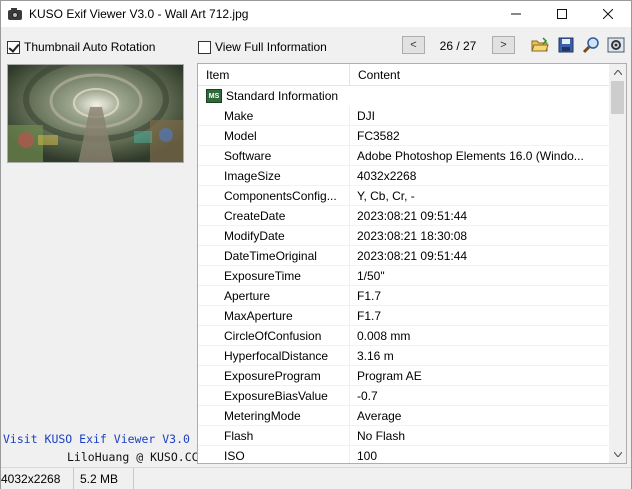 This screenshot has height=489, width=632. What do you see at coordinates (384, 336) in the screenshot?
I see `row-item-value: 0.008 mm` at bounding box center [384, 336].